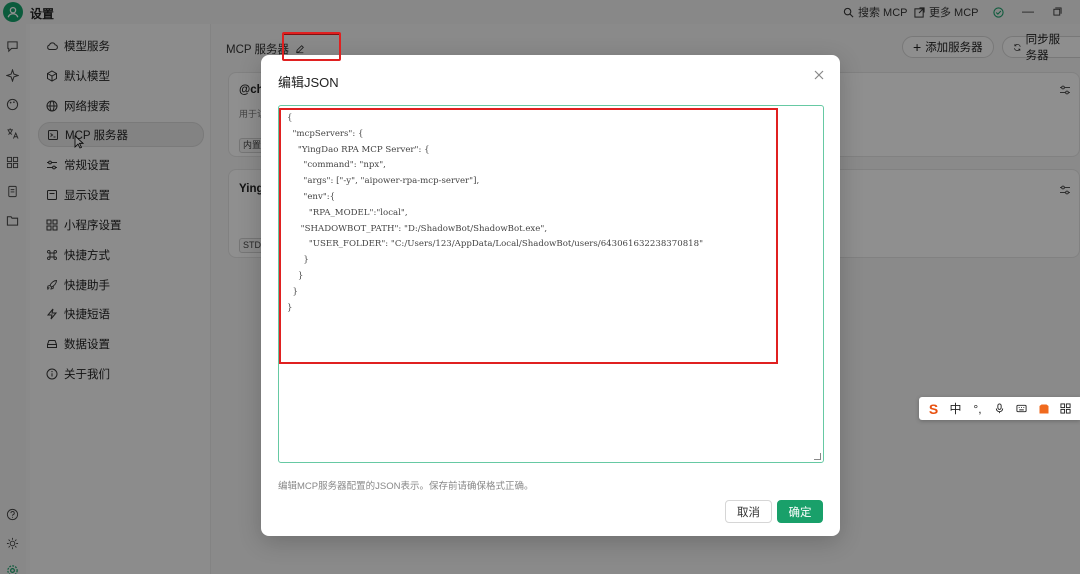 This screenshot has width=1080, height=574. Describe the element at coordinates (308, 82) in the screenshot. I see `dialog-title: 编辑JSON` at that location.